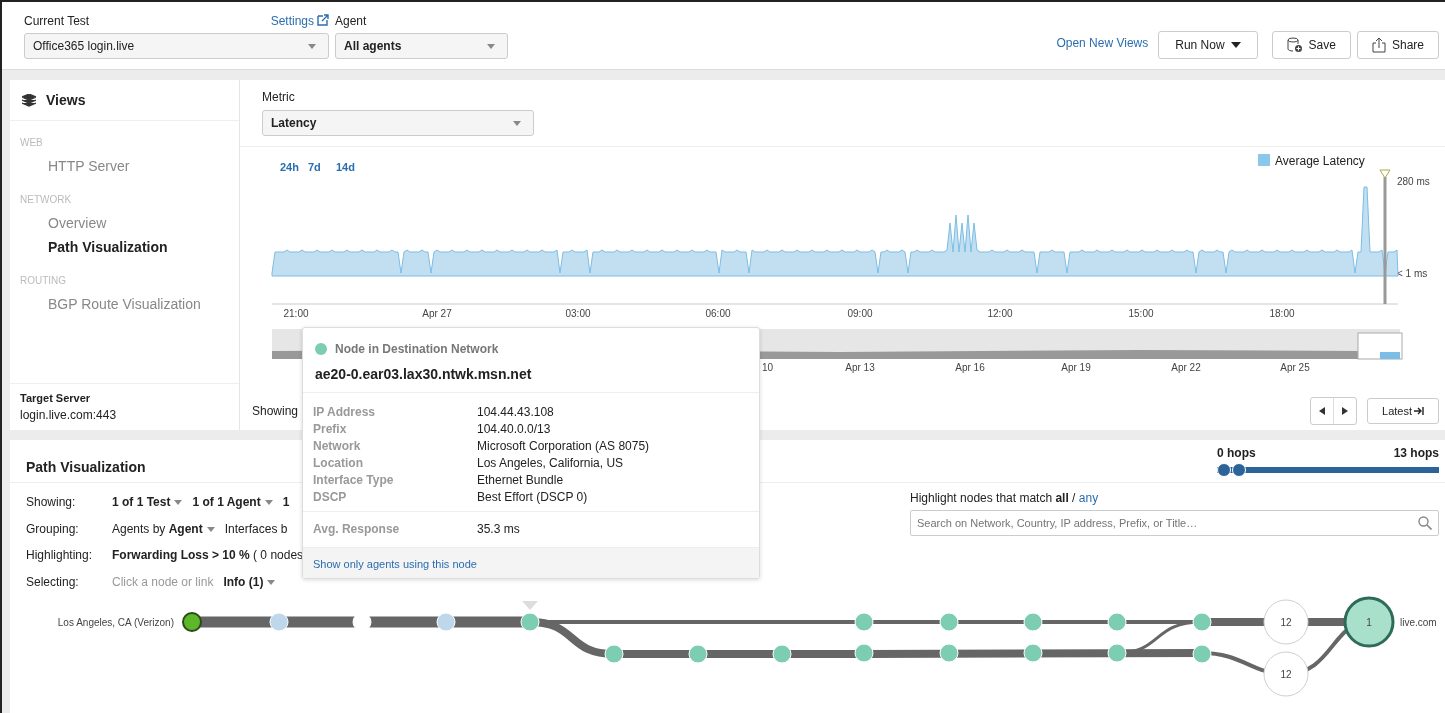 The image size is (1445, 713). Describe the element at coordinates (147, 502) in the screenshot. I see `filter-dropdown: 1 of 1 Test` at that location.